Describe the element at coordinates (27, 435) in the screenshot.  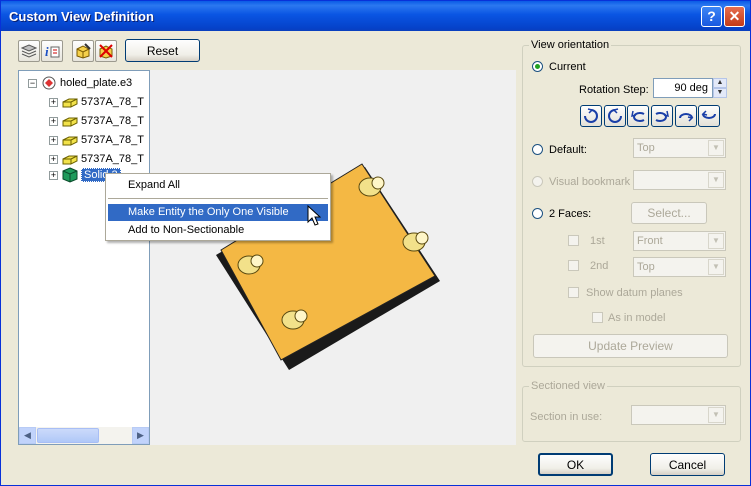
I see `scroll-left-button: ◀` at that location.